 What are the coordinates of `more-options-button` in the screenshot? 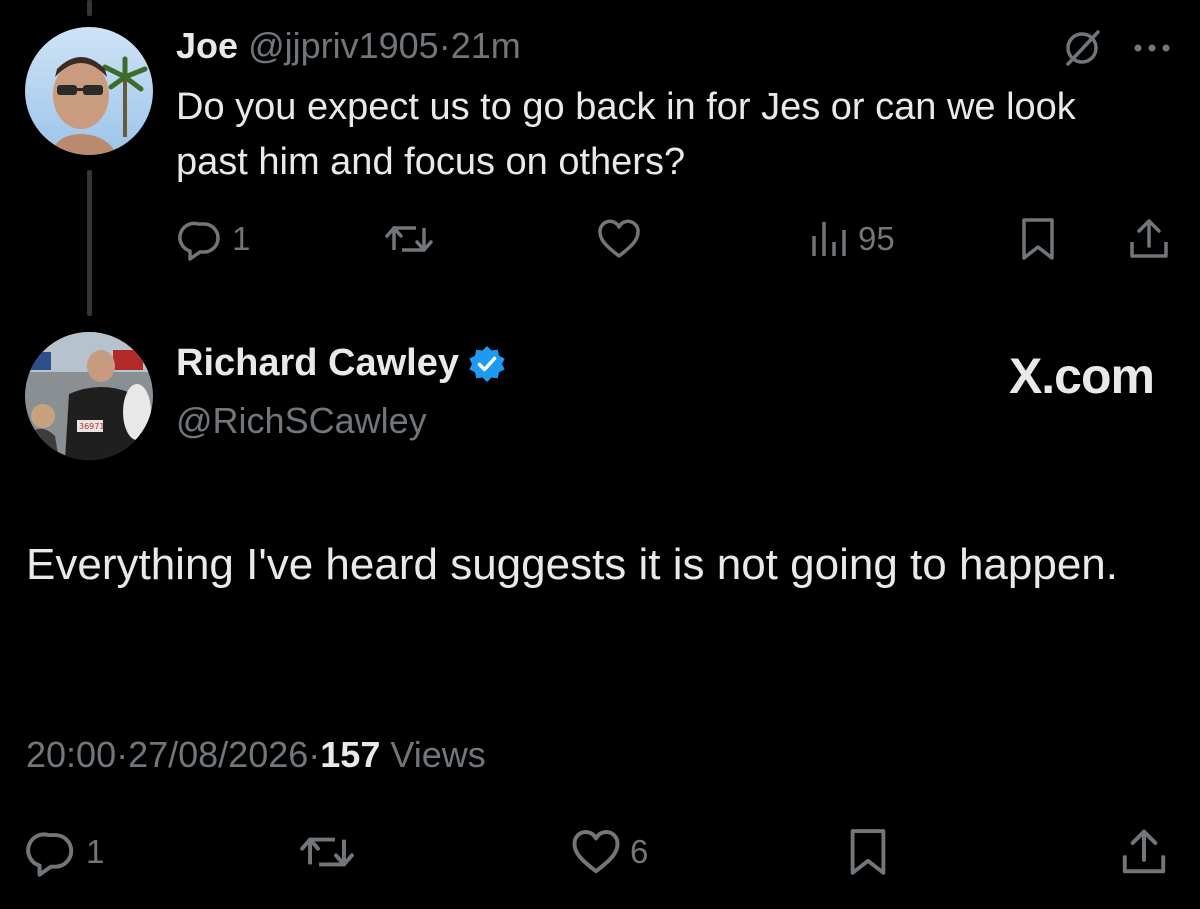 It's located at (1152, 48).